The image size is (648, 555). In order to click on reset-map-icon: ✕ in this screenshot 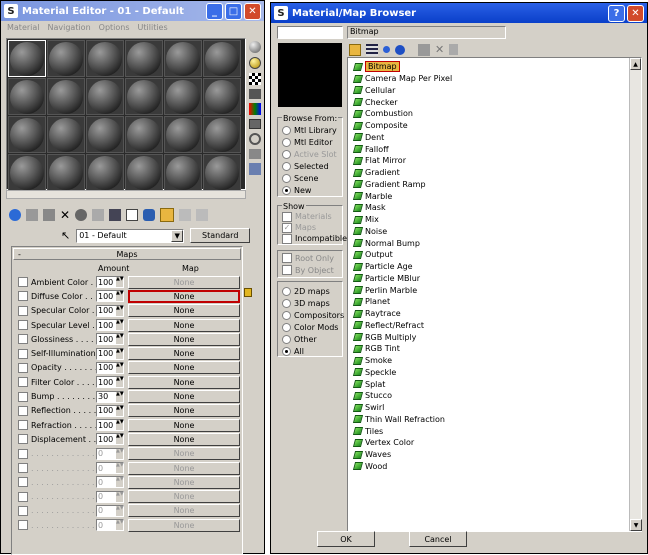, I will do `click(65, 215)`.